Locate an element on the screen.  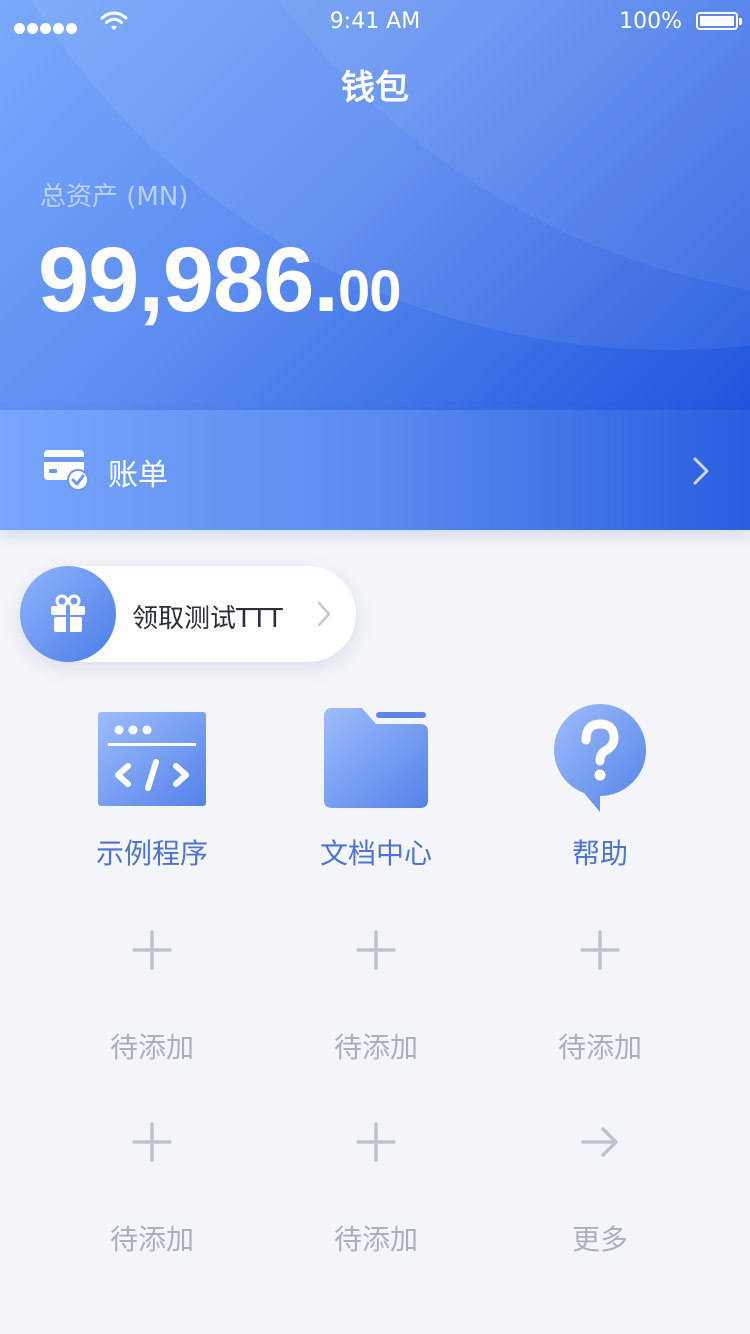
grid-item-help: 帮助 is located at coordinates (600, 790).